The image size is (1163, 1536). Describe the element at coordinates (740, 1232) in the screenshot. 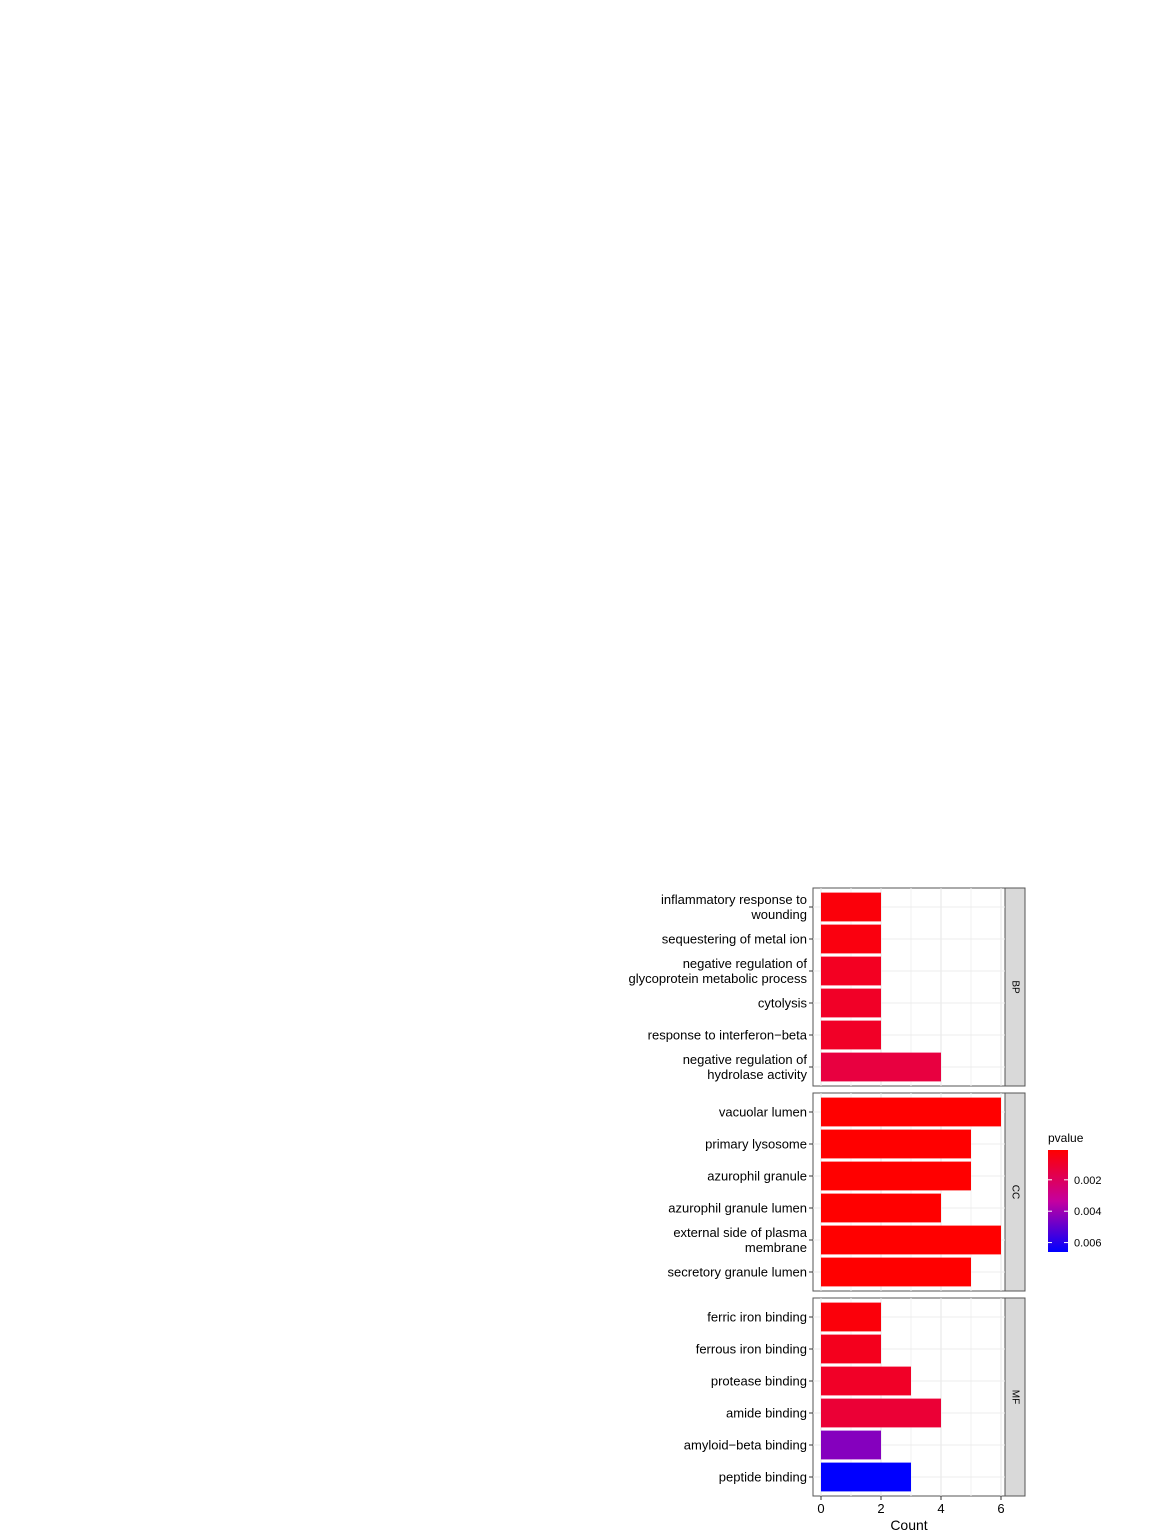

I see `category-label-line: external side of plasma` at that location.